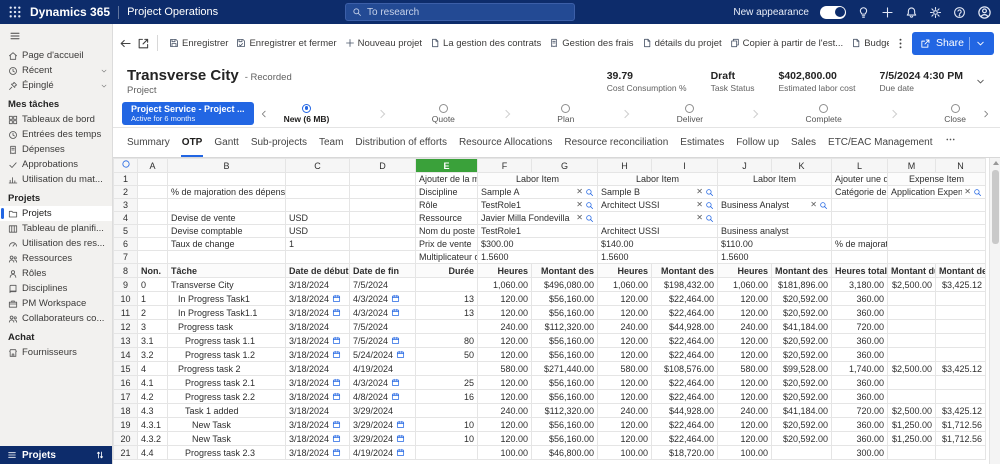 This screenshot has height=464, width=1000. I want to click on duration: 10, so click(446, 438).